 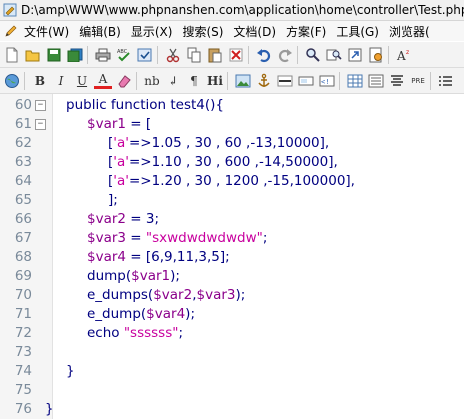 What do you see at coordinates (173, 81) in the screenshot?
I see `line-break-button: ↲` at bounding box center [173, 81].